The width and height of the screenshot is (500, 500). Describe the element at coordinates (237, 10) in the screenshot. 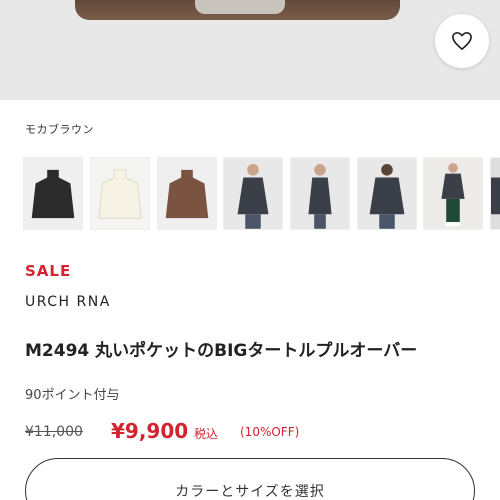

I see `product-photo-garment` at that location.